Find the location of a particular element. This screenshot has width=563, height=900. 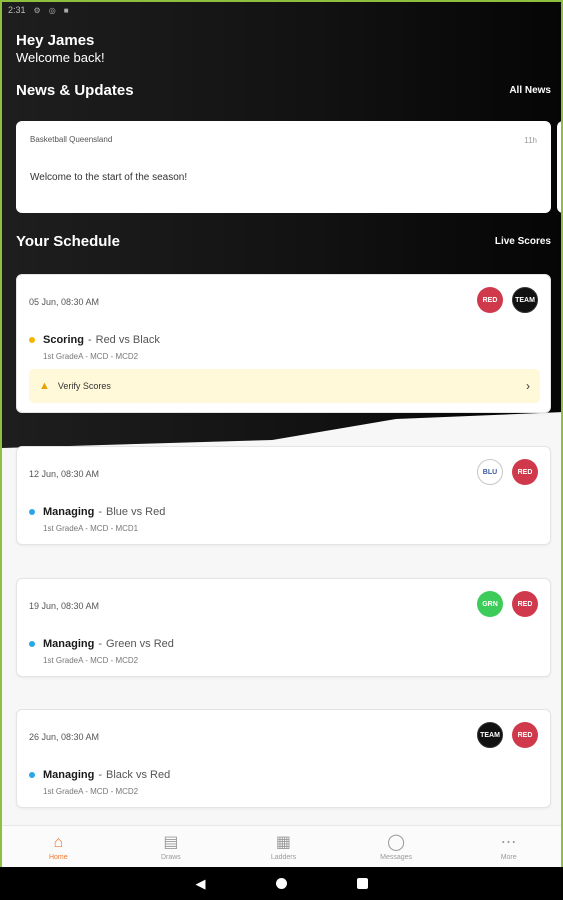

game-details: 1st GradeA - MCD - MCD1 is located at coordinates (91, 528).